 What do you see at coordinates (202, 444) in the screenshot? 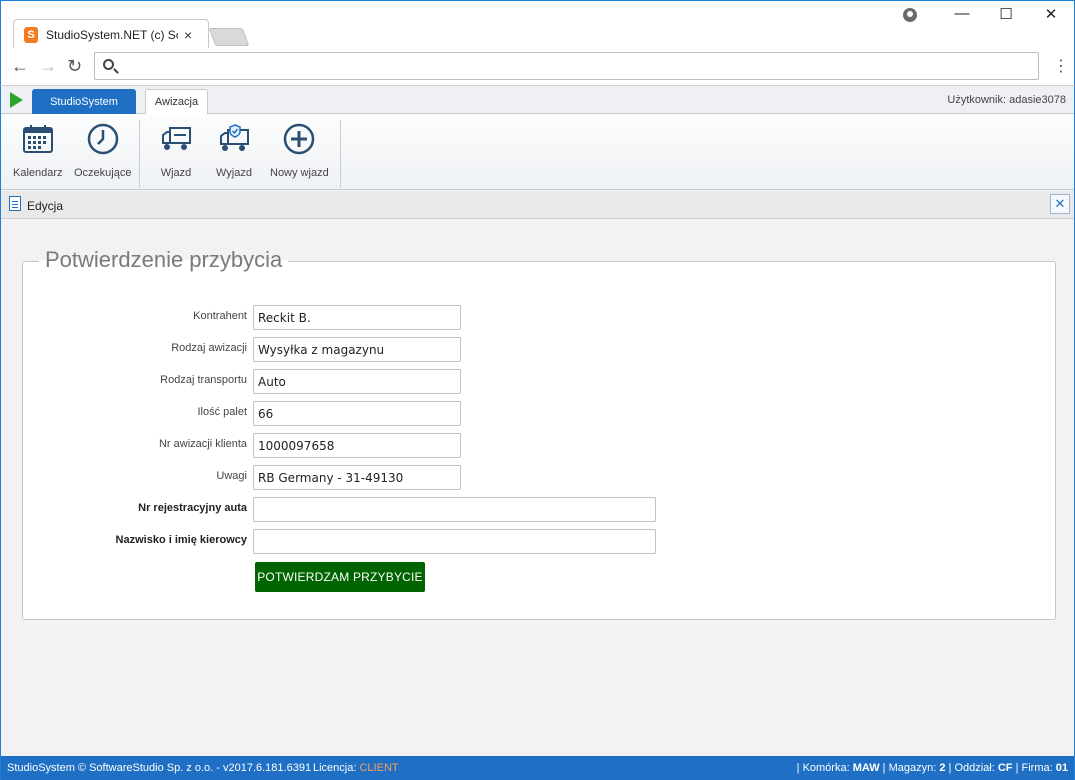
I see `client-advice-no-label: Nr awizacji klienta` at bounding box center [202, 444].